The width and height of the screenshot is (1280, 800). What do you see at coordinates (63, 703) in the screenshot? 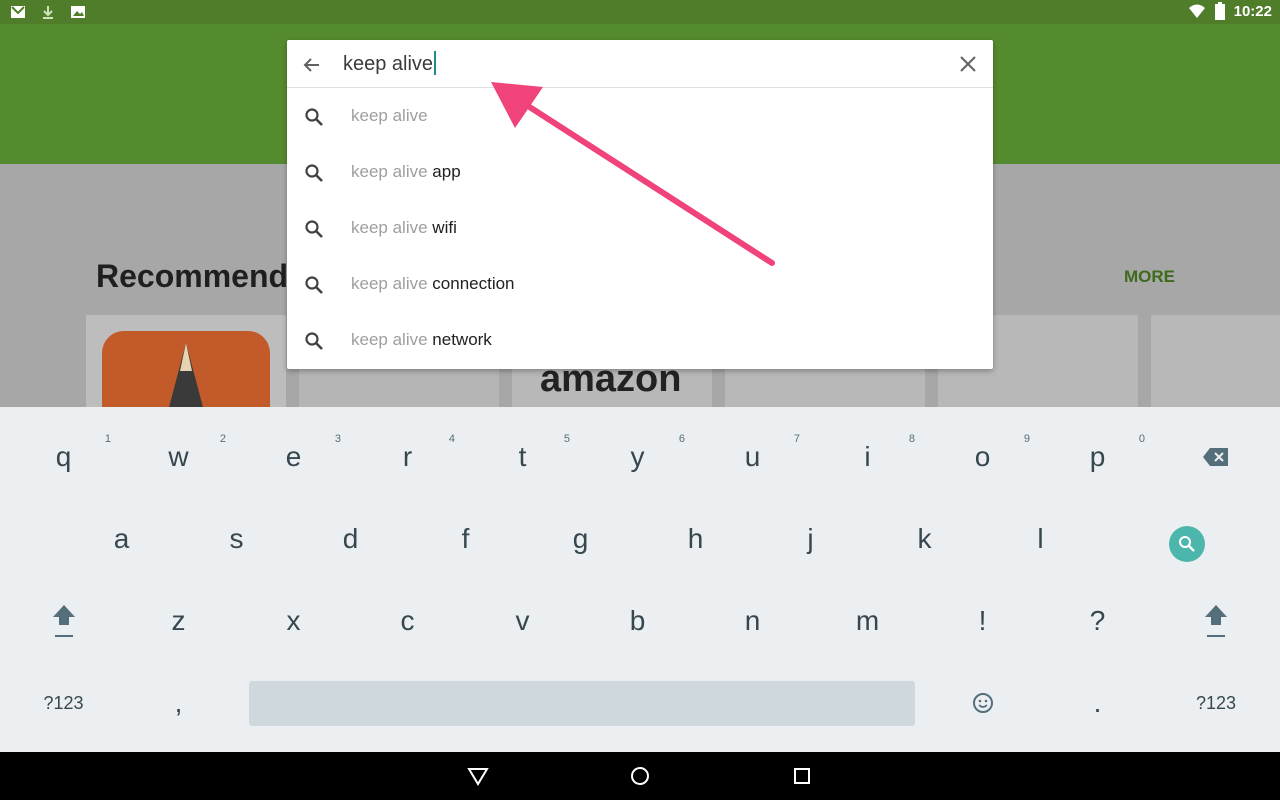
I see `symbols-key-left: ?123` at bounding box center [63, 703].